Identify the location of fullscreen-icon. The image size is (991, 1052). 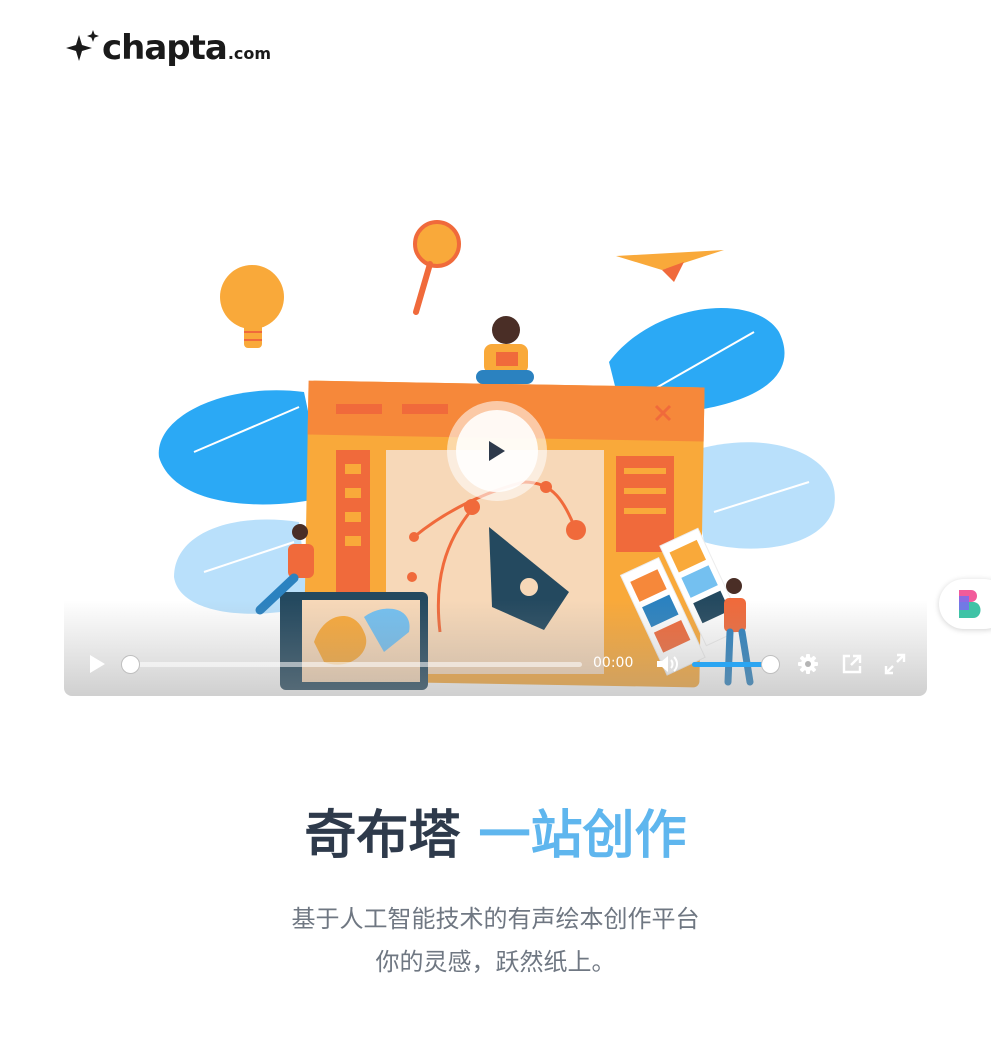
(895, 664).